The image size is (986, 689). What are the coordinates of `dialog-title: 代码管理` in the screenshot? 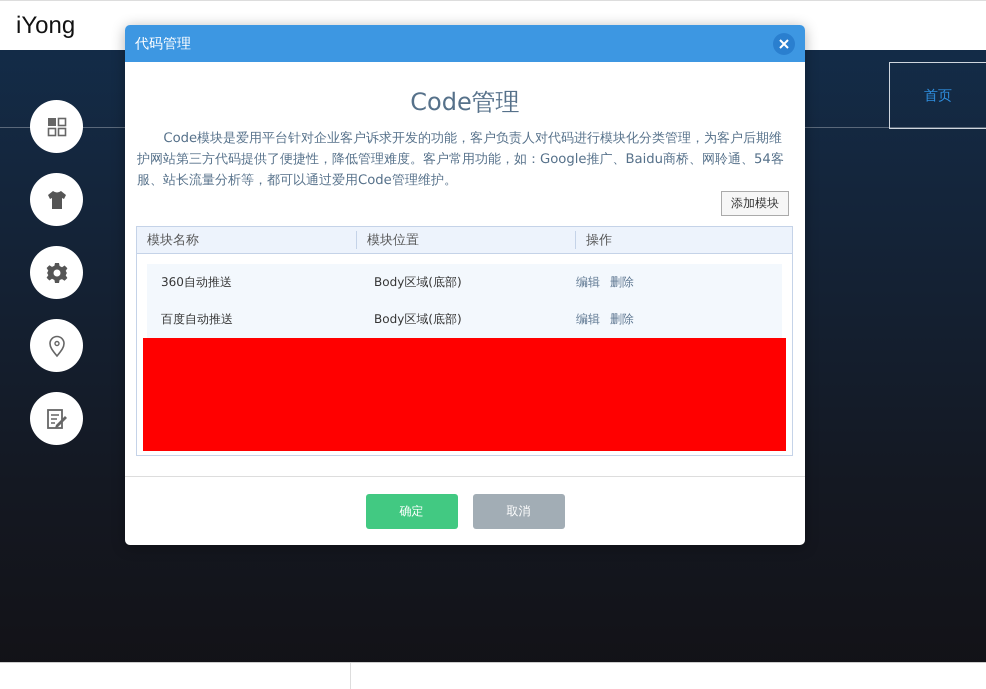 It's located at (163, 43).